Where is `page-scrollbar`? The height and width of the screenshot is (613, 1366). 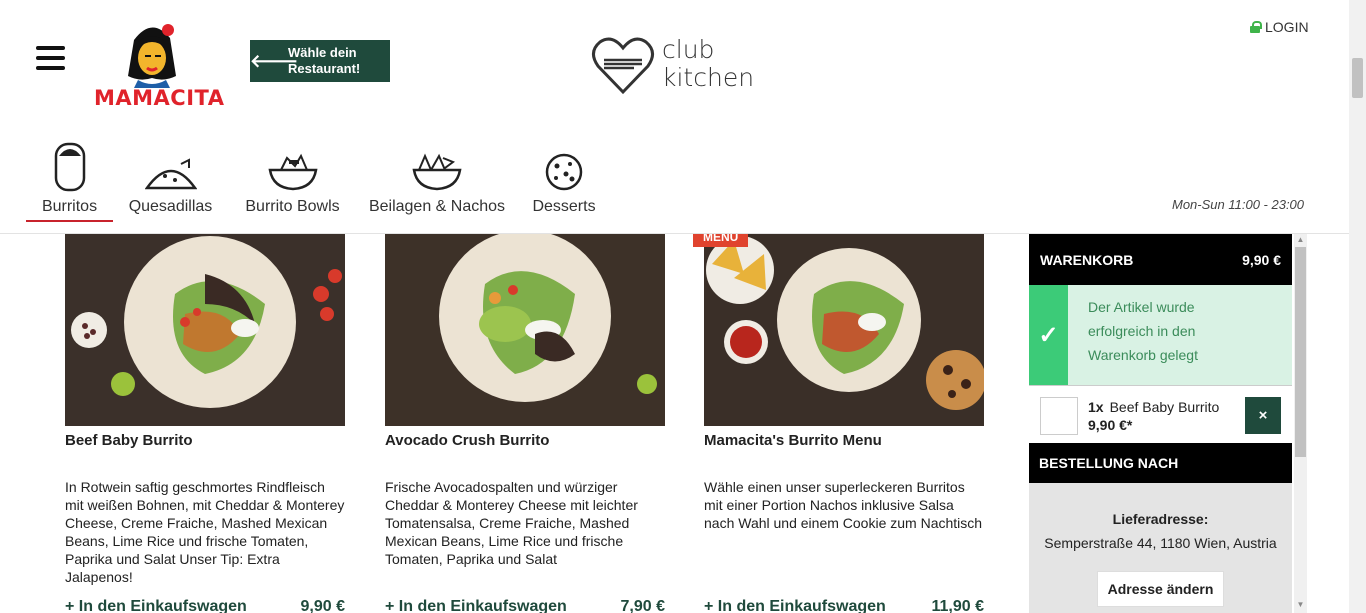
page-scrollbar is located at coordinates (1357, 306).